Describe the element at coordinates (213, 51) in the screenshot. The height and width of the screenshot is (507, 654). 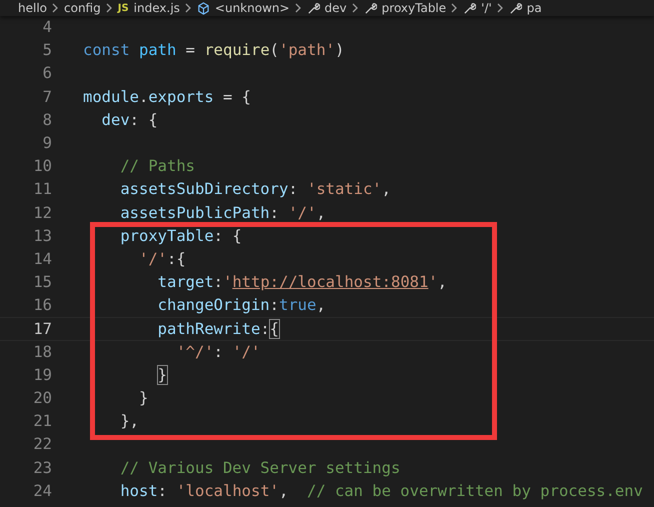
I see `code-line: const path = require('path')` at that location.